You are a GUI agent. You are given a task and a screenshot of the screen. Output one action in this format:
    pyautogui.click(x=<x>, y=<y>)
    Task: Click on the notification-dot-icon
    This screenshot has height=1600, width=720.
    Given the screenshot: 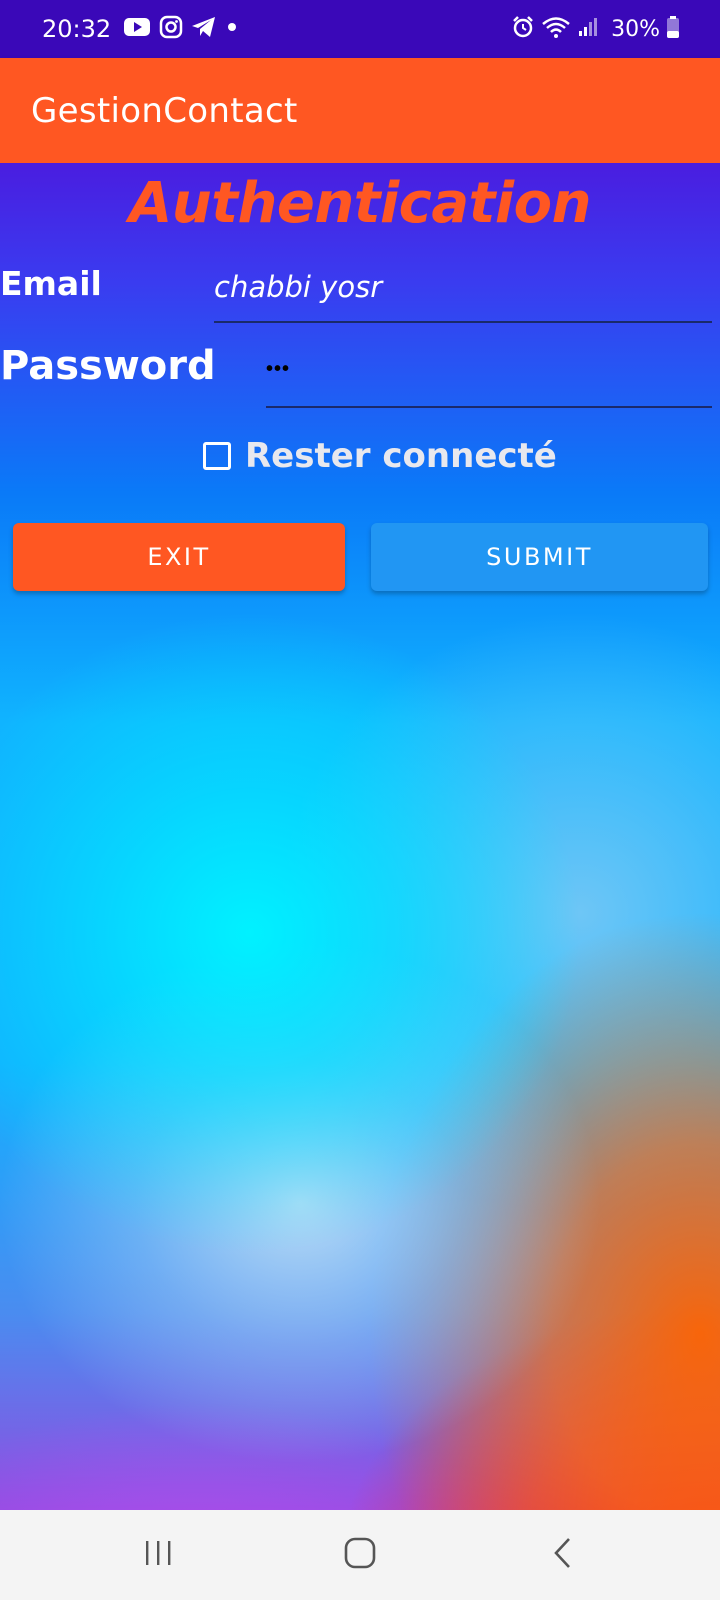 What is the action you would take?
    pyautogui.click(x=232, y=29)
    